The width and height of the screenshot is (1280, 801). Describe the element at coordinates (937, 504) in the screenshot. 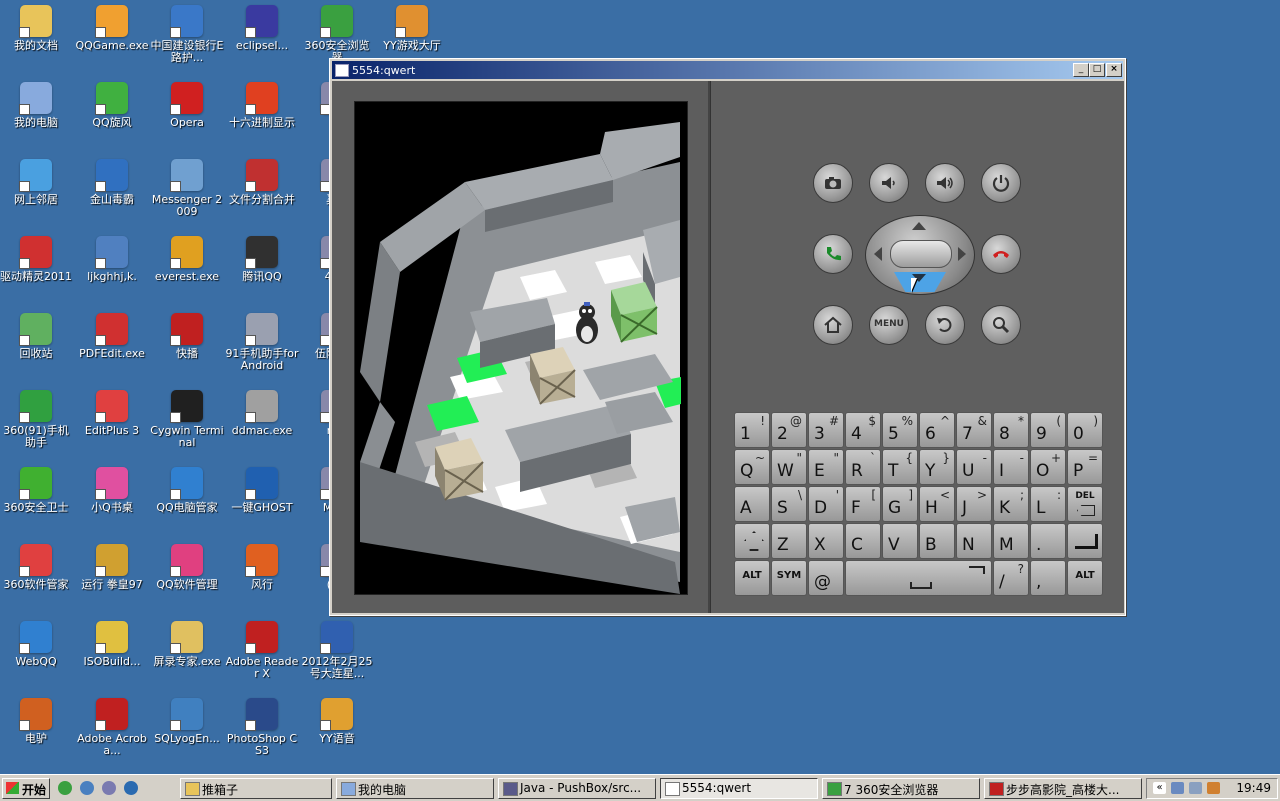

I see `key-h: H <` at that location.